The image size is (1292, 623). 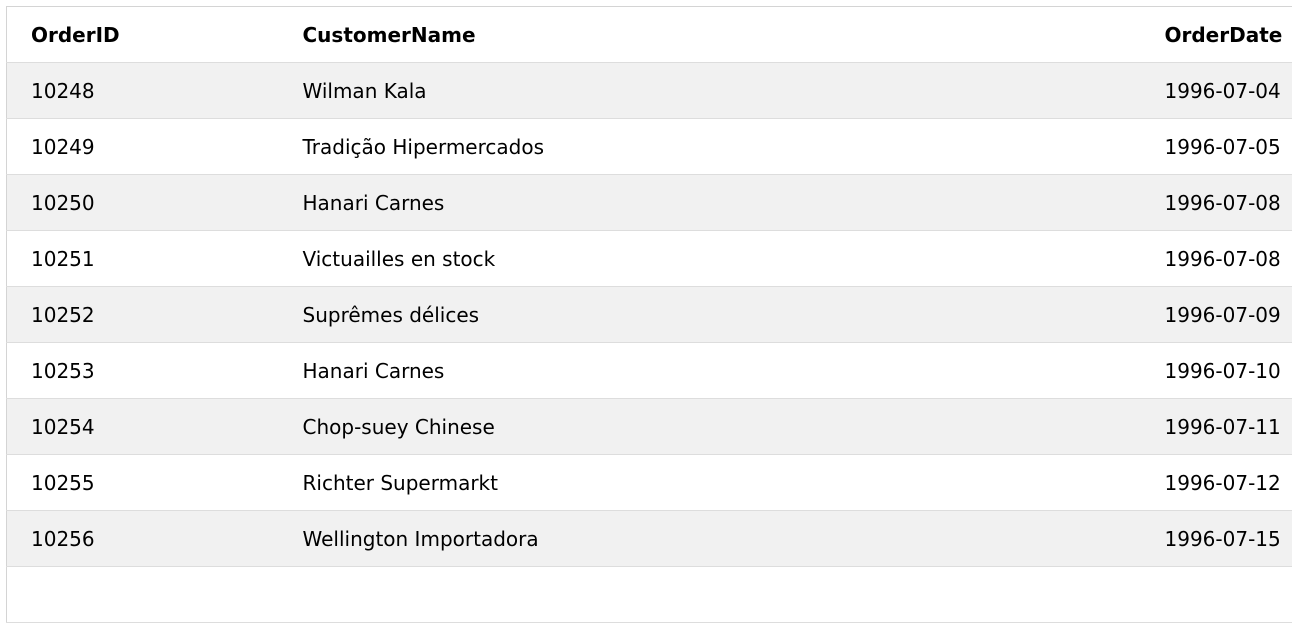 I want to click on cell-orderid: 10256, so click(x=143, y=539).